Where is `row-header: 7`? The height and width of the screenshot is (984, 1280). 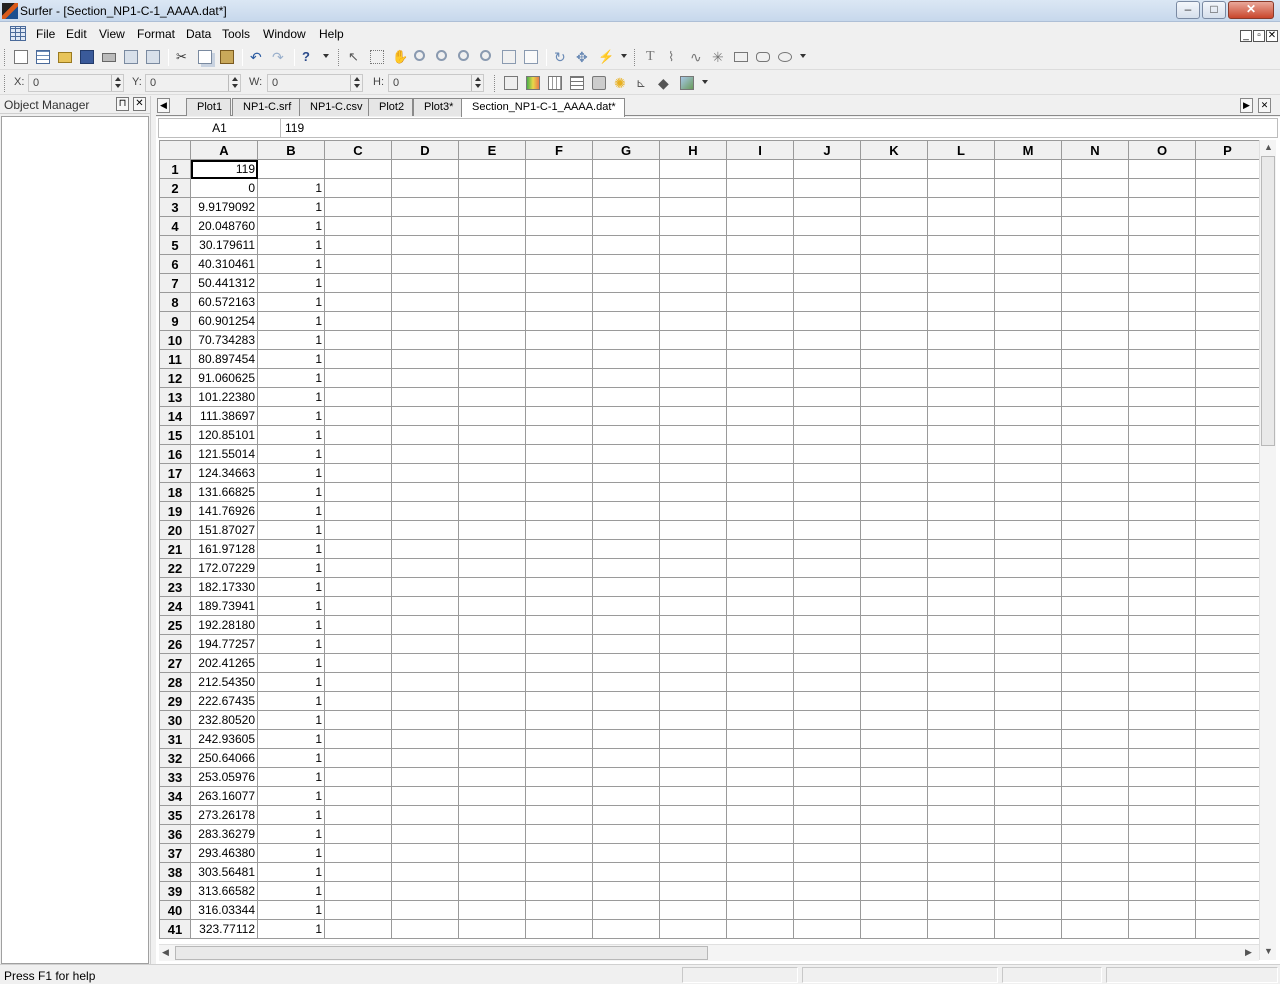 row-header: 7 is located at coordinates (175, 283).